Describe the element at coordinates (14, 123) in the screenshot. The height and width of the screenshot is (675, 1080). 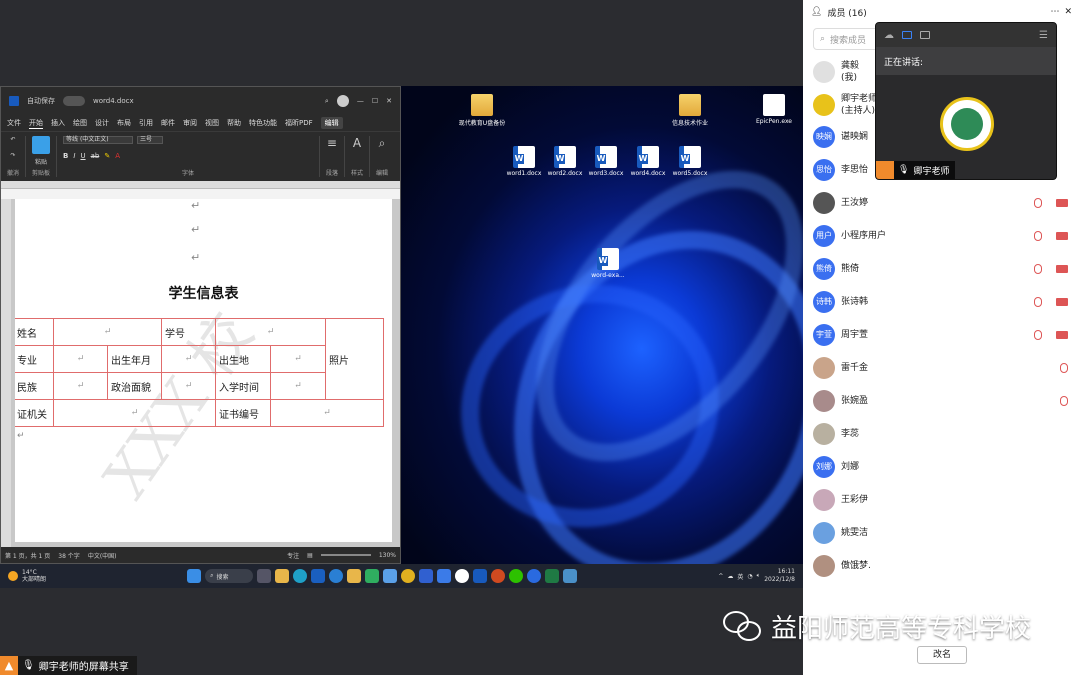
I see `menu-file: 文件` at that location.